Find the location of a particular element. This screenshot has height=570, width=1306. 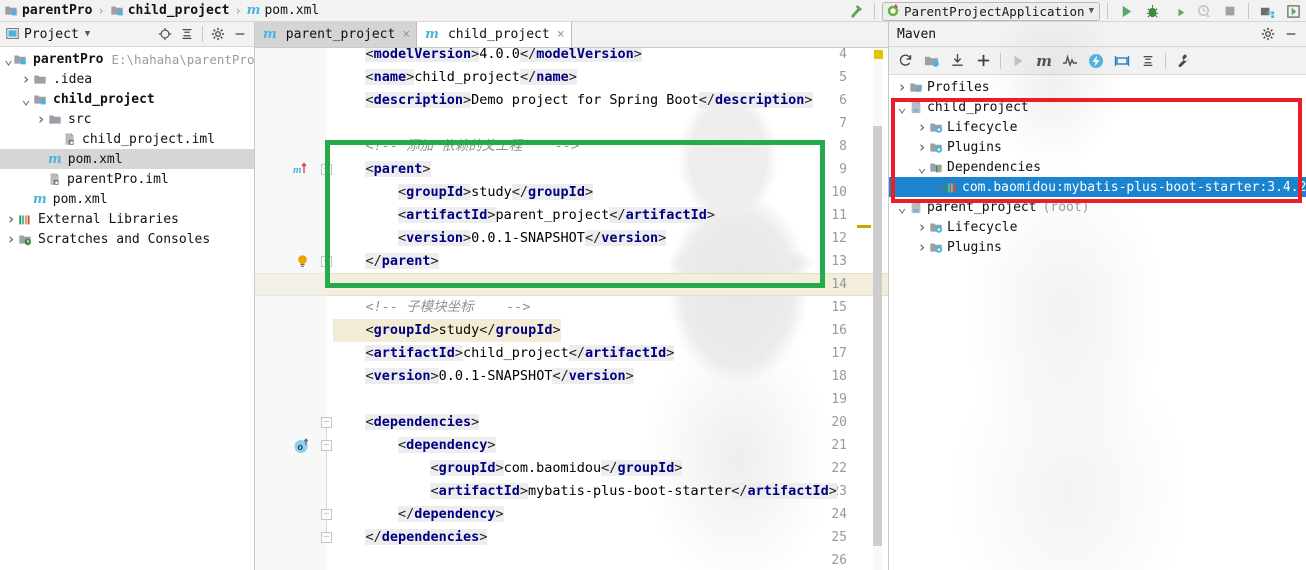

project-tree-row: › External Libraries is located at coordinates (127, 219).